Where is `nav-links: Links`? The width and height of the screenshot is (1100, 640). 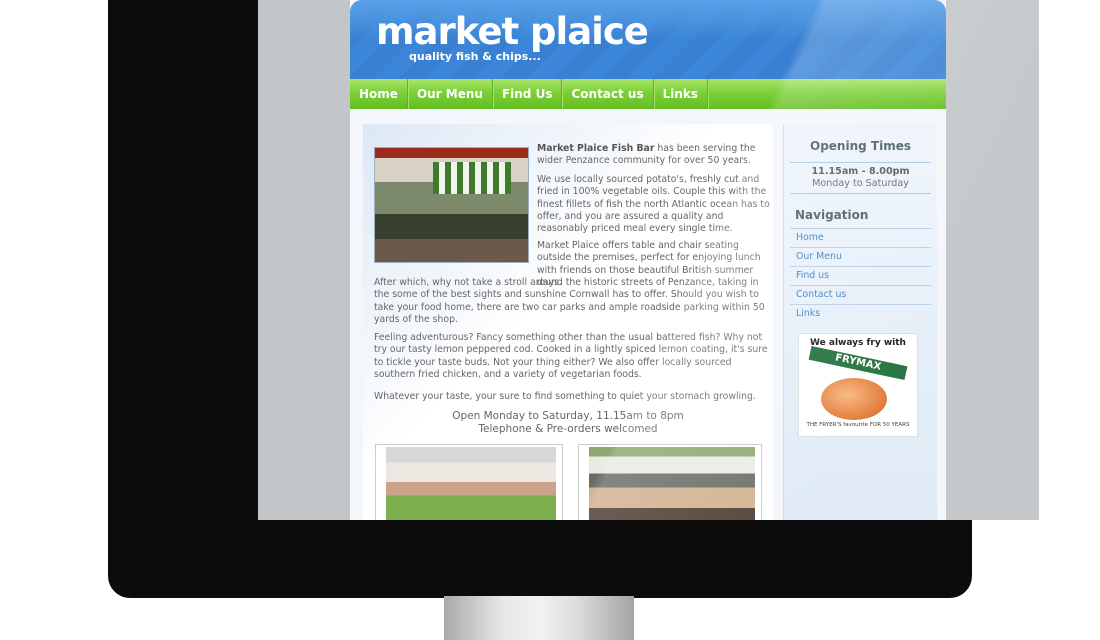
nav-links: Links is located at coordinates (681, 94).